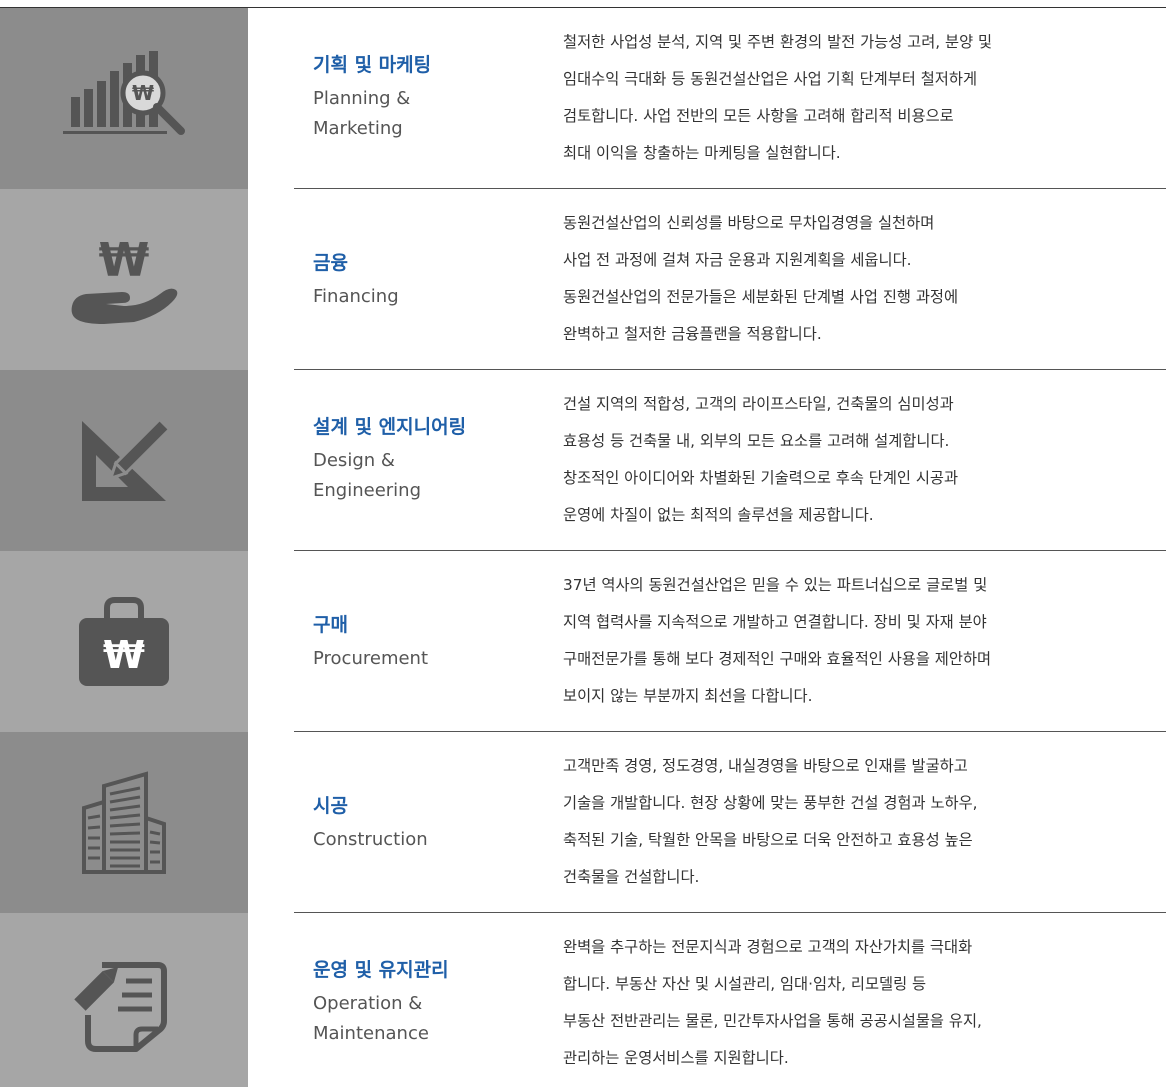 The width and height of the screenshot is (1166, 1090). Describe the element at coordinates (127, 458) in the screenshot. I see `triangle-ruler-pencil-icon` at that location.